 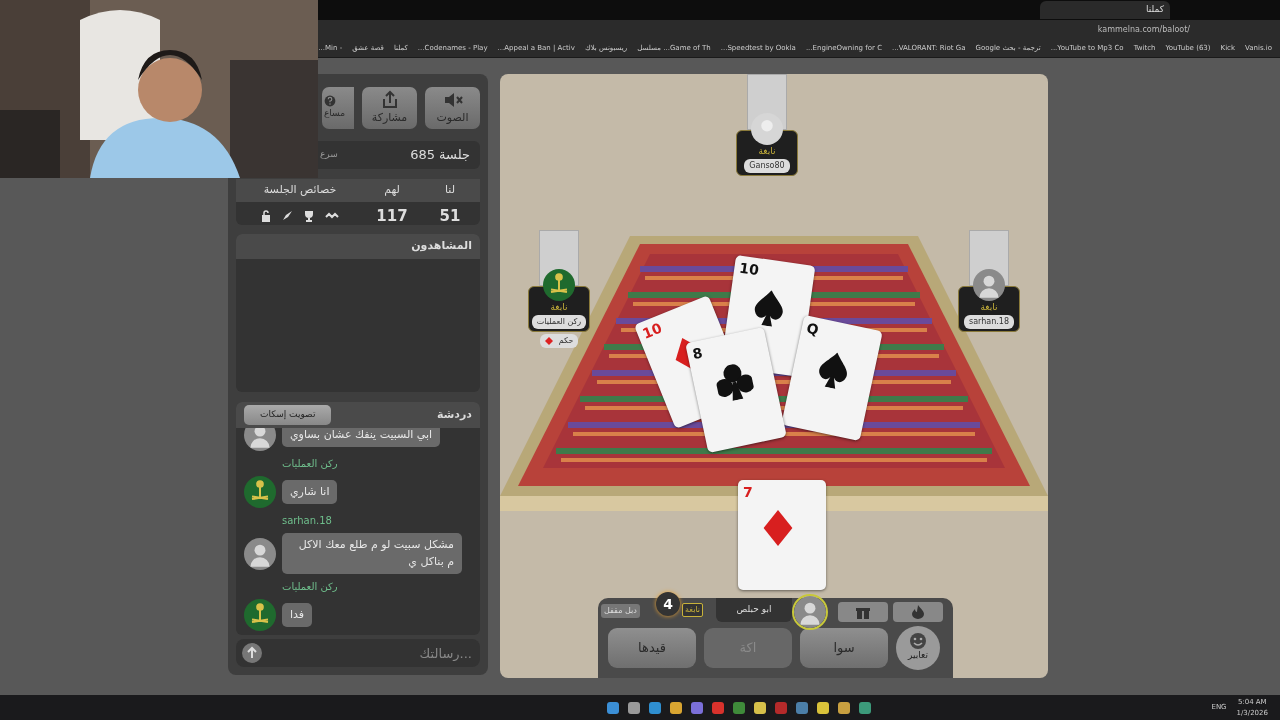 What do you see at coordinates (748, 492) in the screenshot?
I see `card-rank: 7` at bounding box center [748, 492].